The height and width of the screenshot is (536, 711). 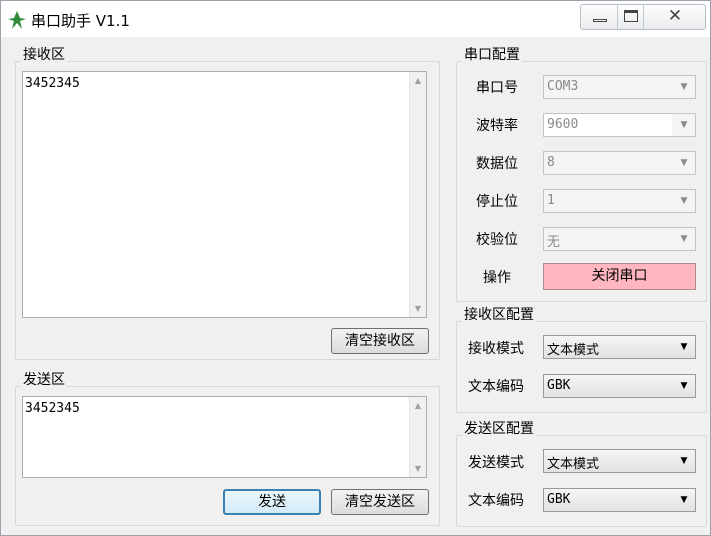 What do you see at coordinates (496, 463) in the screenshot?
I see `send-mode-label: 发送模式` at bounding box center [496, 463].